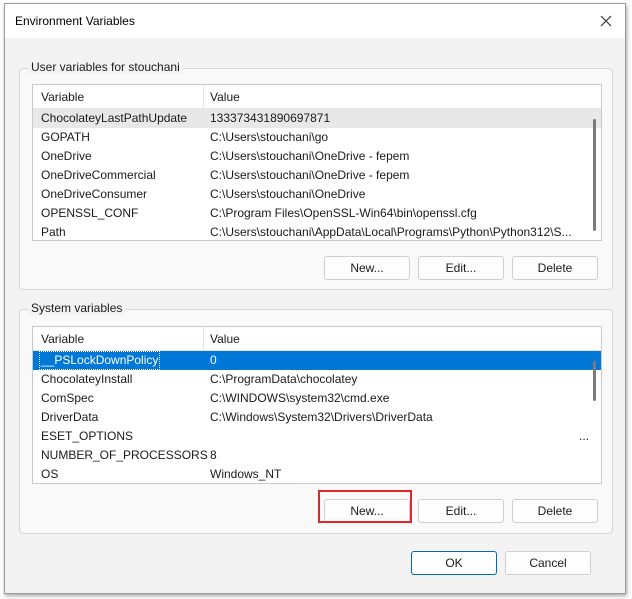 This screenshot has width=632, height=599. Describe the element at coordinates (66, 156) in the screenshot. I see `variable-name: OneDrive` at that location.